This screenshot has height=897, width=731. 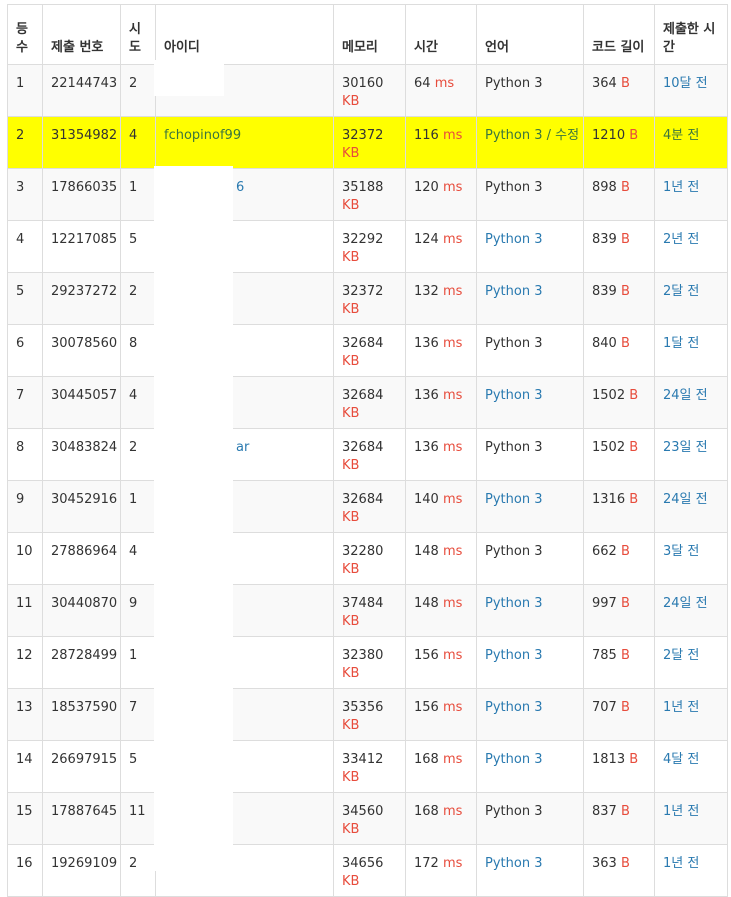 I want to click on memory-value: 35188, so click(x=363, y=187).